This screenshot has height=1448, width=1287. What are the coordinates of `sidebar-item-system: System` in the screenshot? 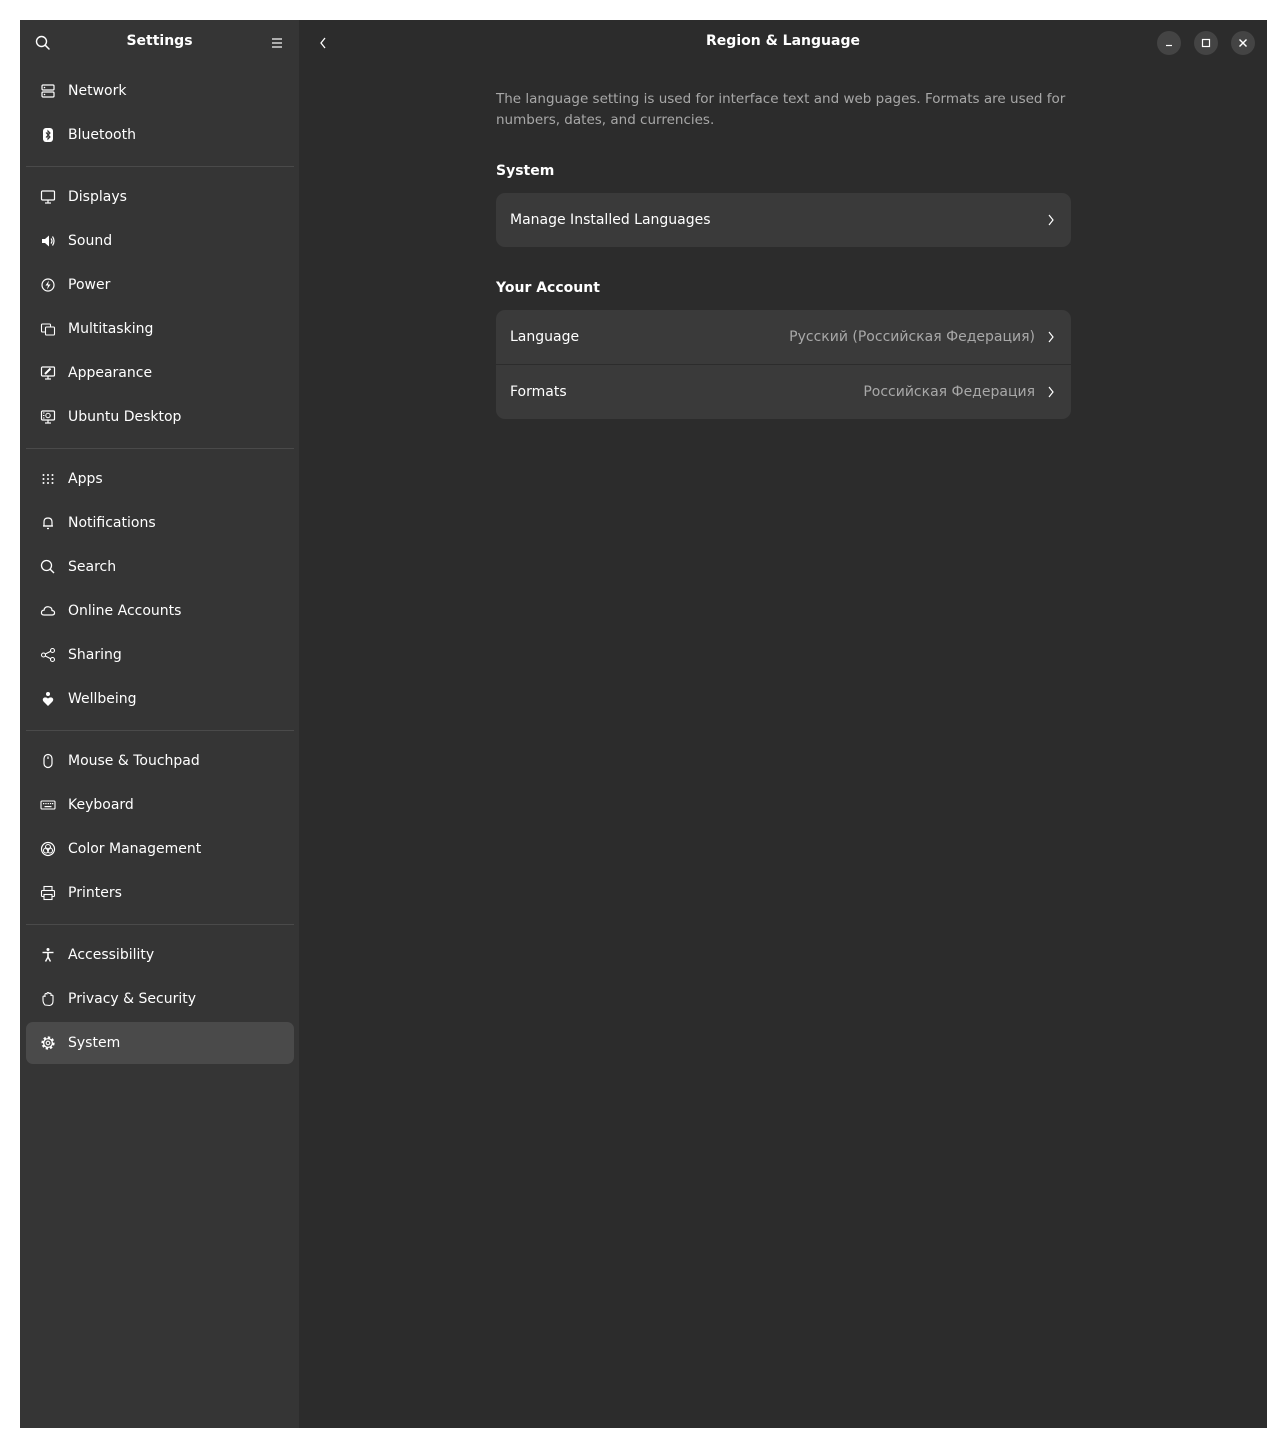 It's located at (160, 1043).